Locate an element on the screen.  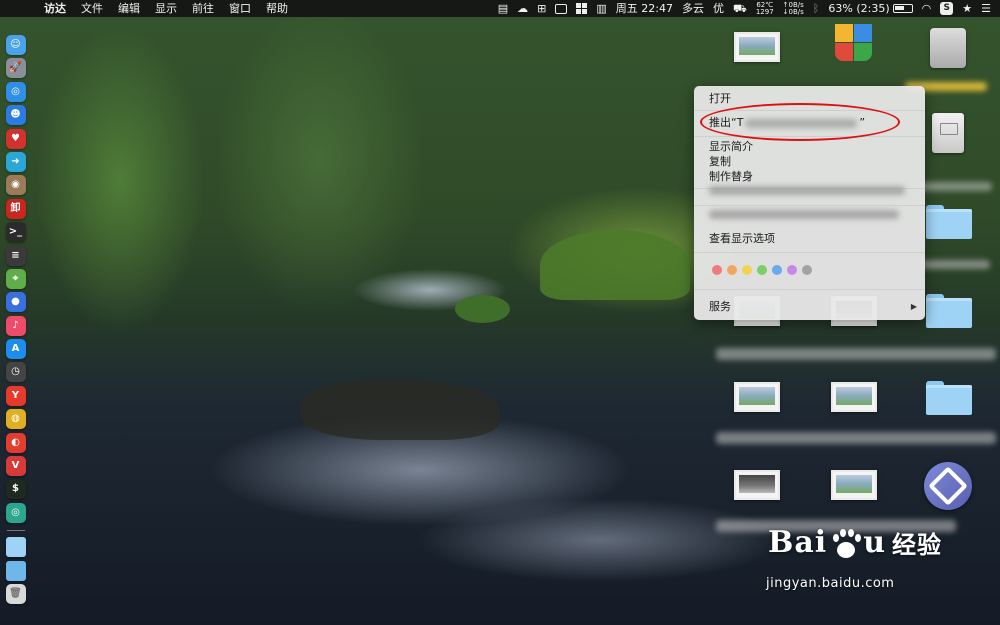
menu-get-info: 显示简介 is located at coordinates (731, 147).